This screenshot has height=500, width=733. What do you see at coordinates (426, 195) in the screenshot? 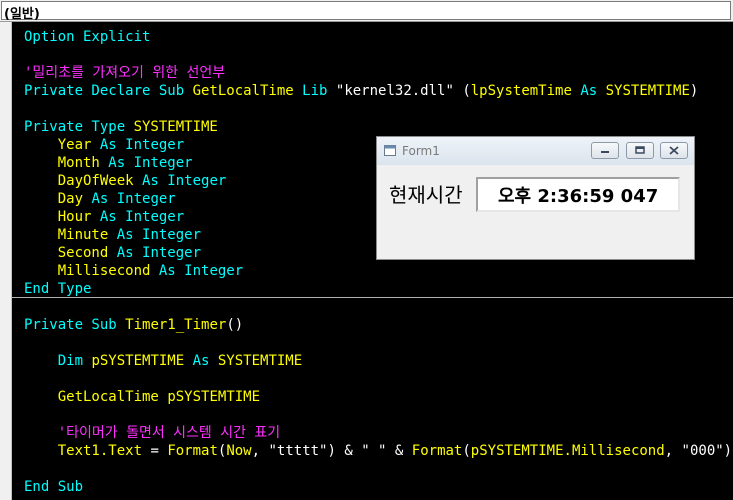
I see `current-time-label: 현재시간` at bounding box center [426, 195].